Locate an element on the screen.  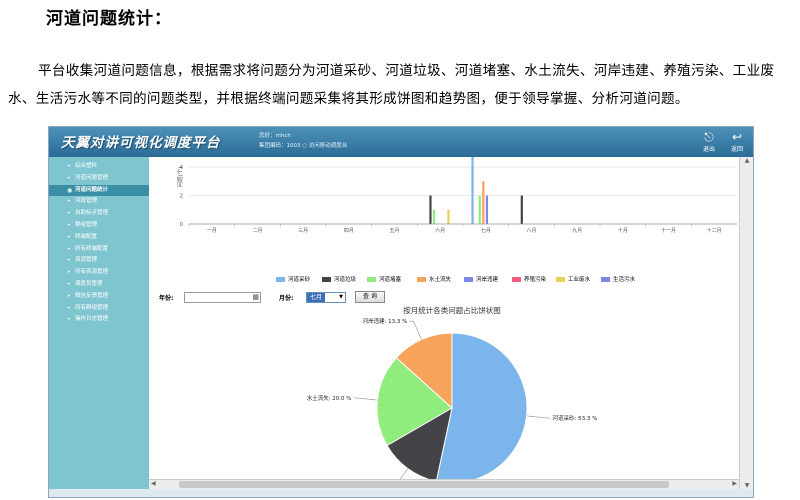
sidebar-item: • 微信反馈管理 is located at coordinates (99, 297).